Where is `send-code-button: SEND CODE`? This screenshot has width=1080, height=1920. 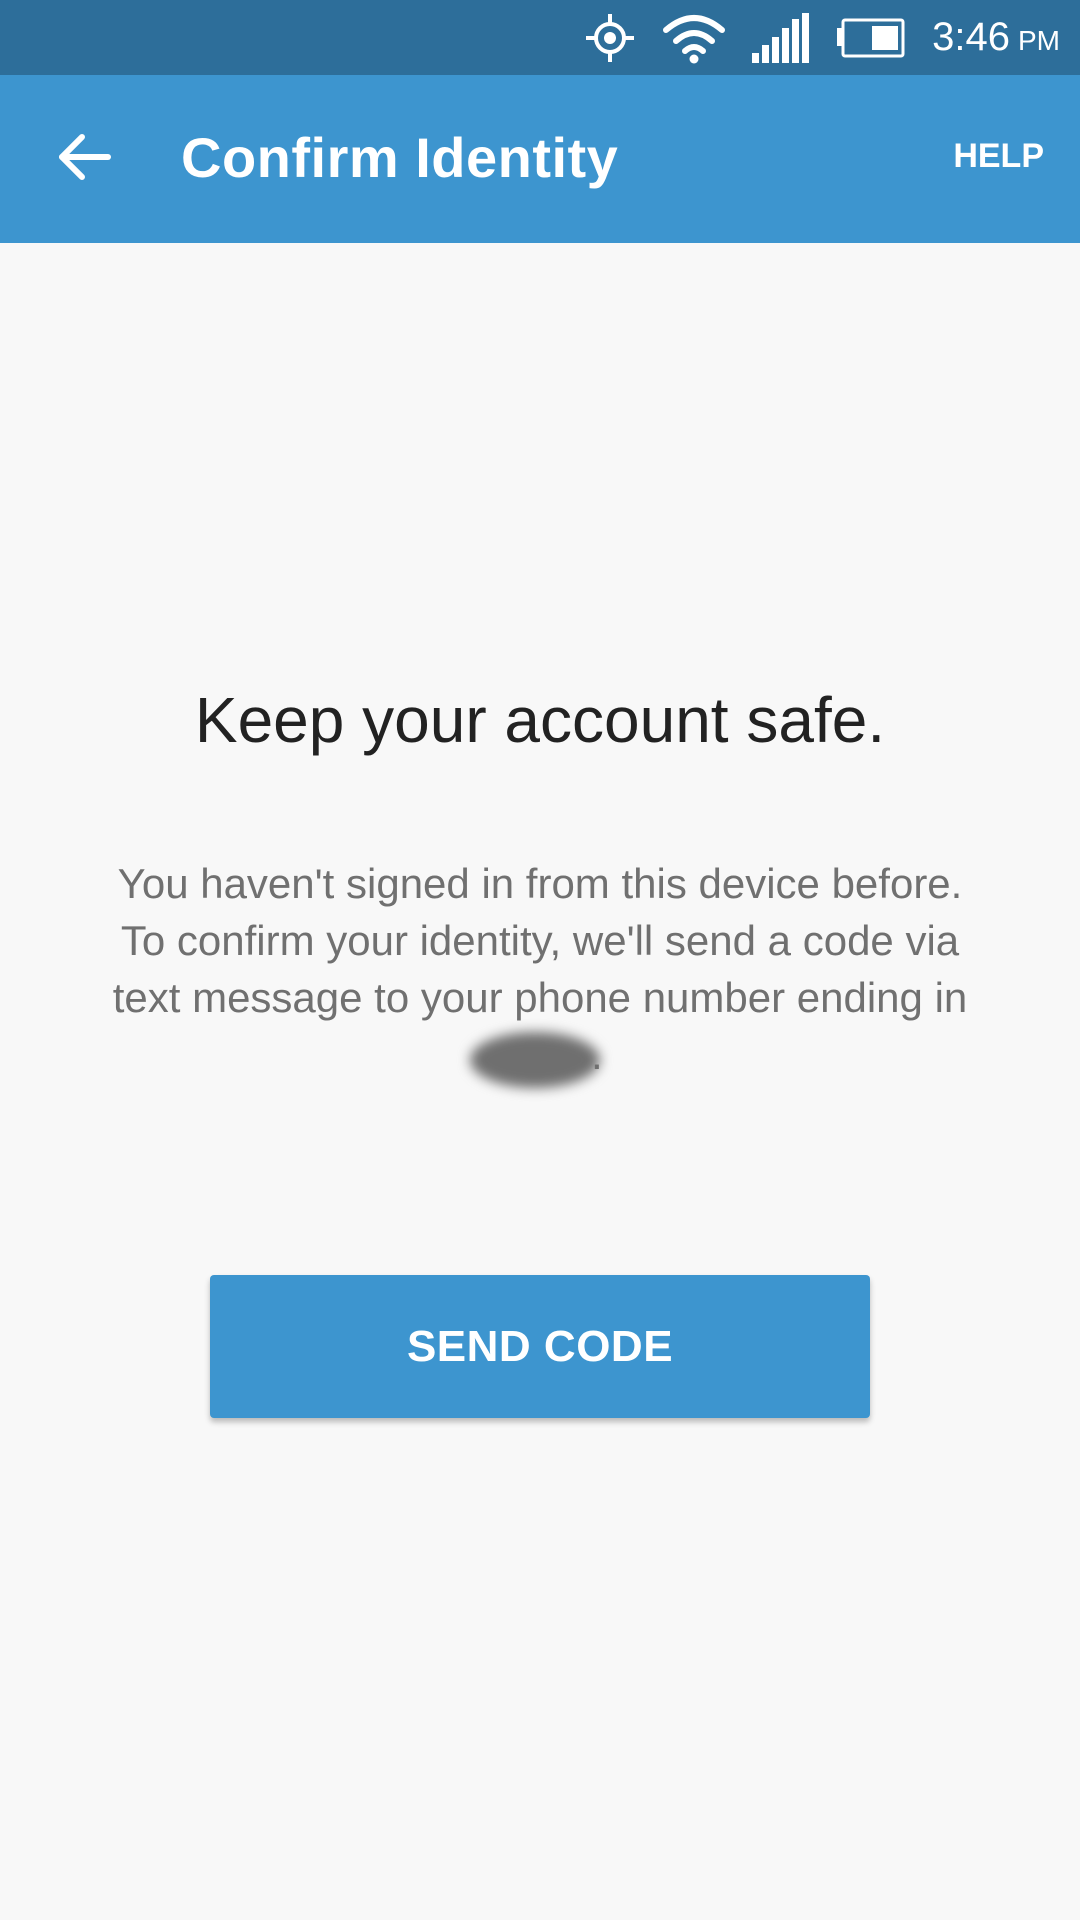 send-code-button: SEND CODE is located at coordinates (540, 1346).